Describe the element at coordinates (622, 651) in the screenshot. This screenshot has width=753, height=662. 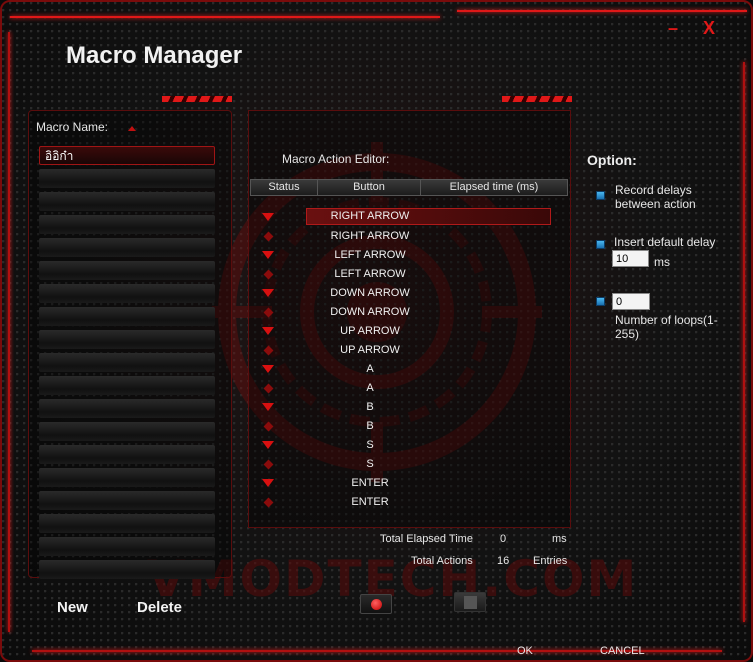
I see `cancel-button: CANCEL` at that location.